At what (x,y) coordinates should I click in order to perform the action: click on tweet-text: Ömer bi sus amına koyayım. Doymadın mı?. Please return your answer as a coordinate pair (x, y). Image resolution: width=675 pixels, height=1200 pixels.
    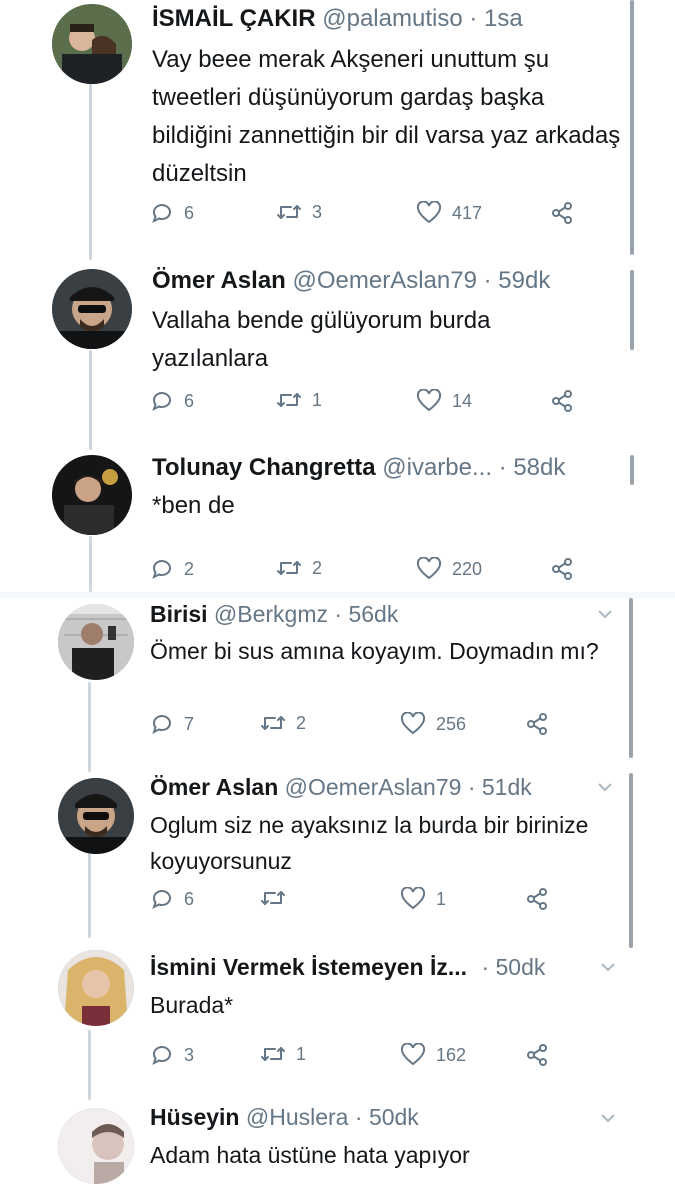
    Looking at the image, I should click on (374, 651).